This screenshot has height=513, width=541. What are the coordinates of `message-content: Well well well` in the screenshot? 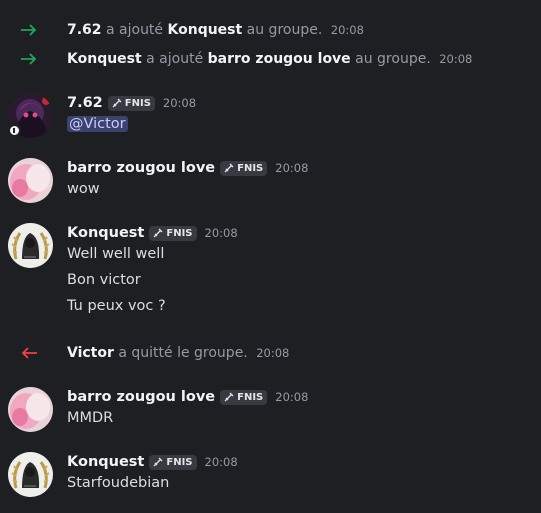 It's located at (116, 254).